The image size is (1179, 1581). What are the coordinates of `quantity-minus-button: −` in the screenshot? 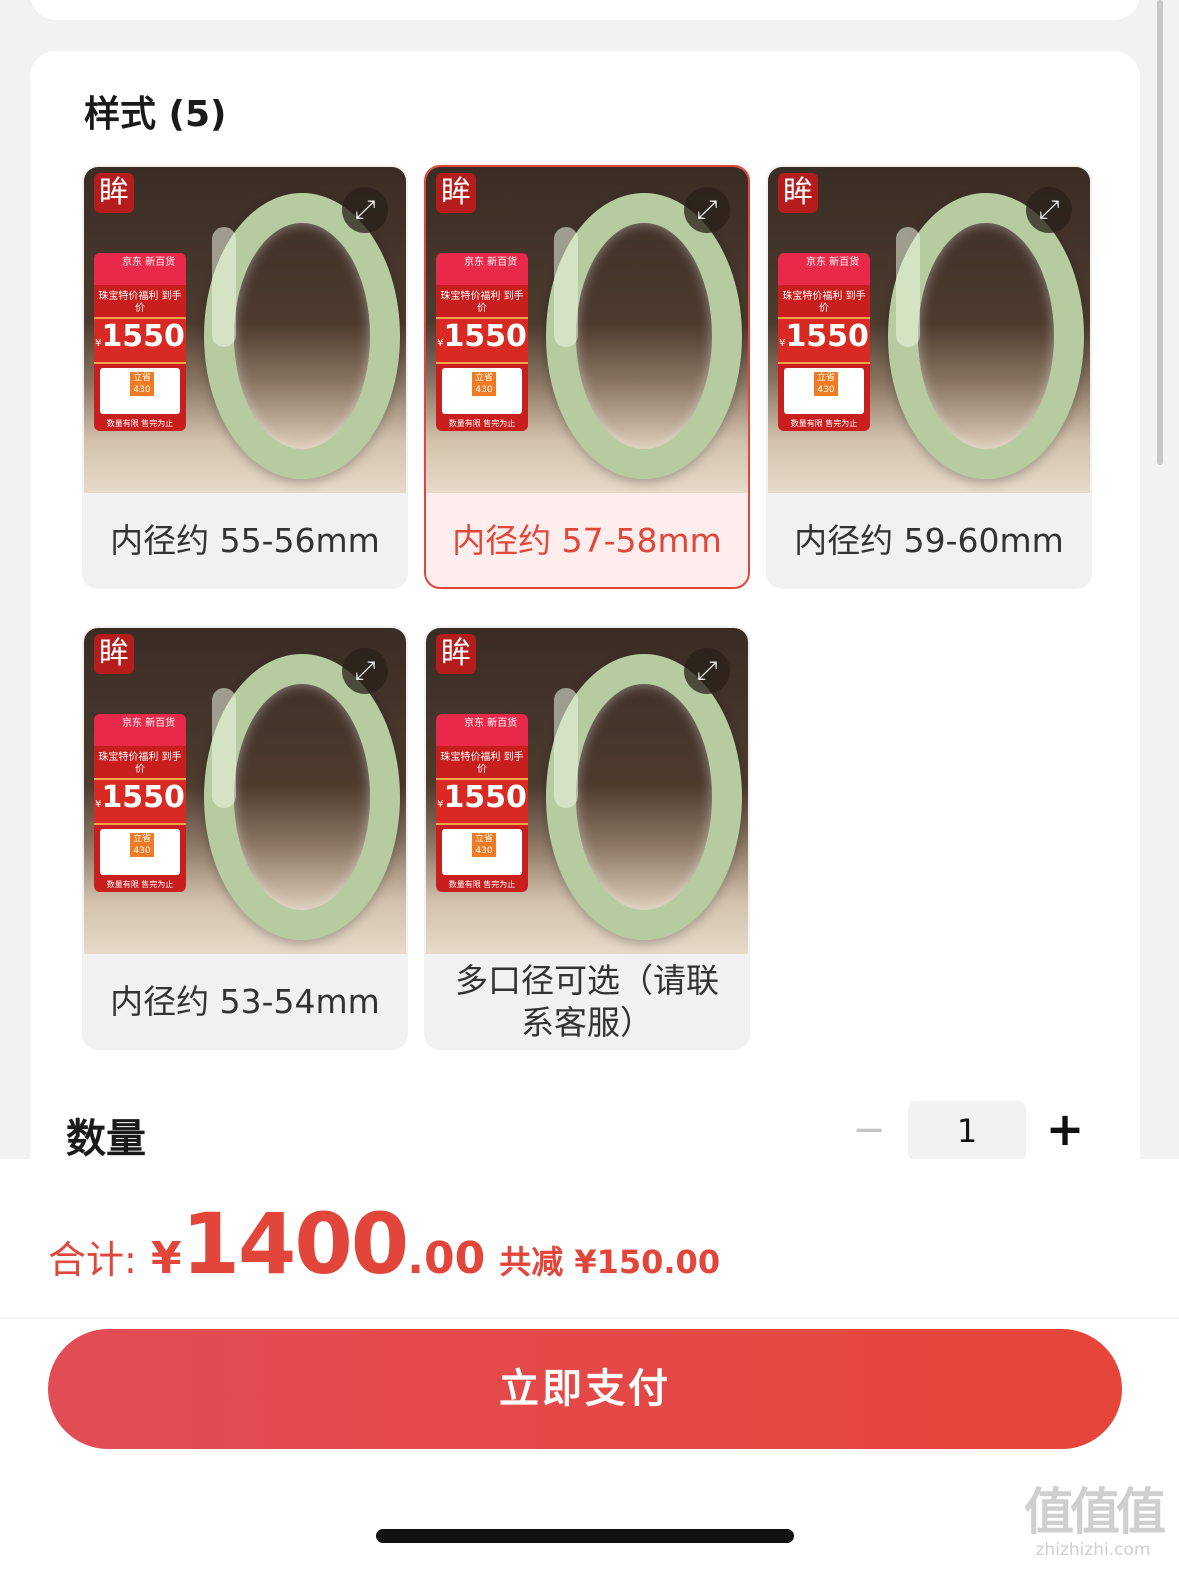 It's located at (869, 1131).